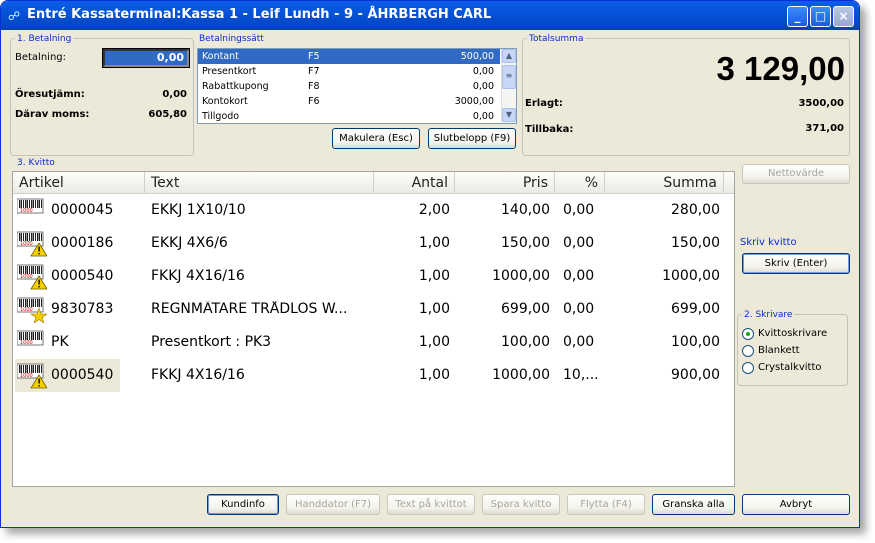 This screenshot has height=543, width=875. I want to click on payment-method-key: F6, so click(314, 101).